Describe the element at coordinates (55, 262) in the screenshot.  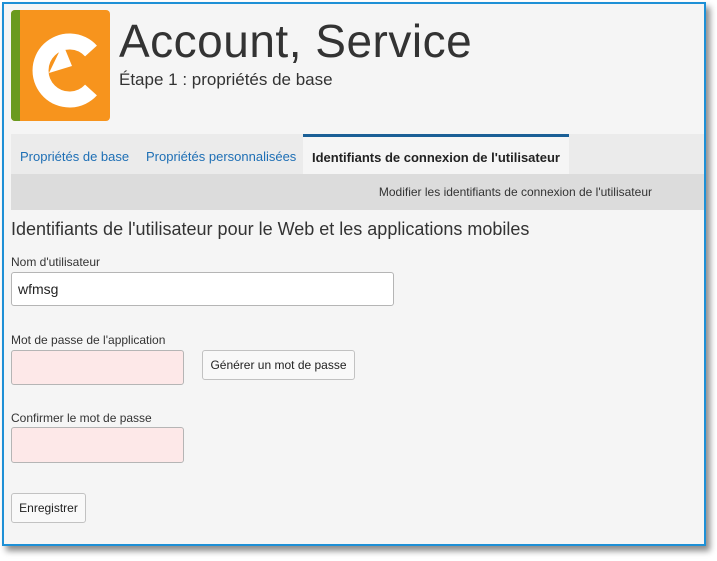
I see `username-label: Nom d'utilisateur` at that location.